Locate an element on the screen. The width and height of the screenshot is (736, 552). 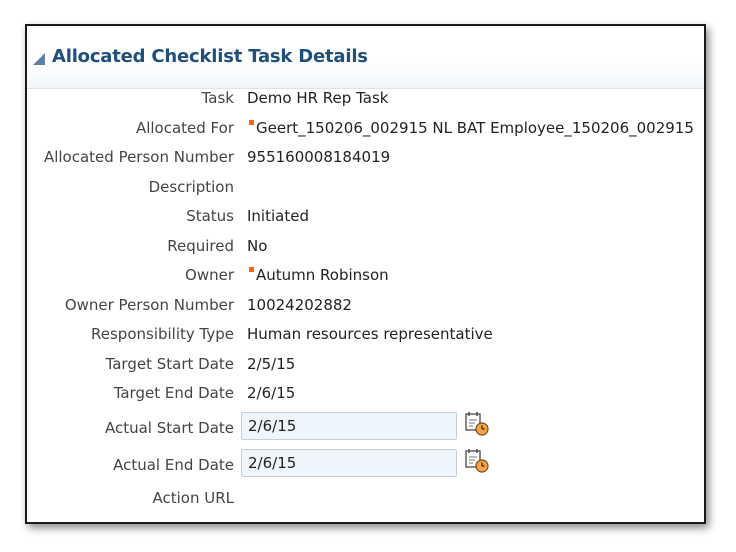
actual-start-date-input is located at coordinates (349, 426).